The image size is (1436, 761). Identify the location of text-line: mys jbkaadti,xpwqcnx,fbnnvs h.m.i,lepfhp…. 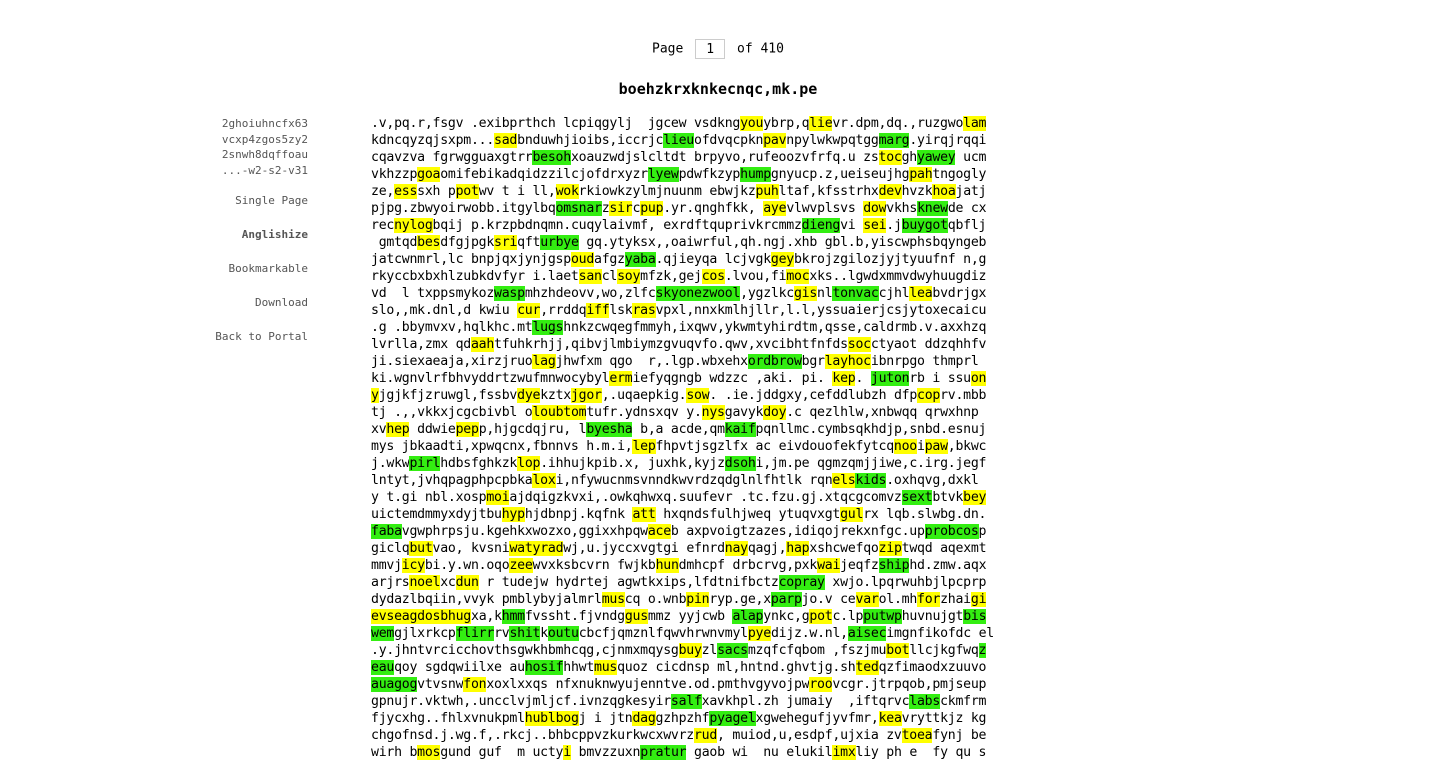
(679, 446).